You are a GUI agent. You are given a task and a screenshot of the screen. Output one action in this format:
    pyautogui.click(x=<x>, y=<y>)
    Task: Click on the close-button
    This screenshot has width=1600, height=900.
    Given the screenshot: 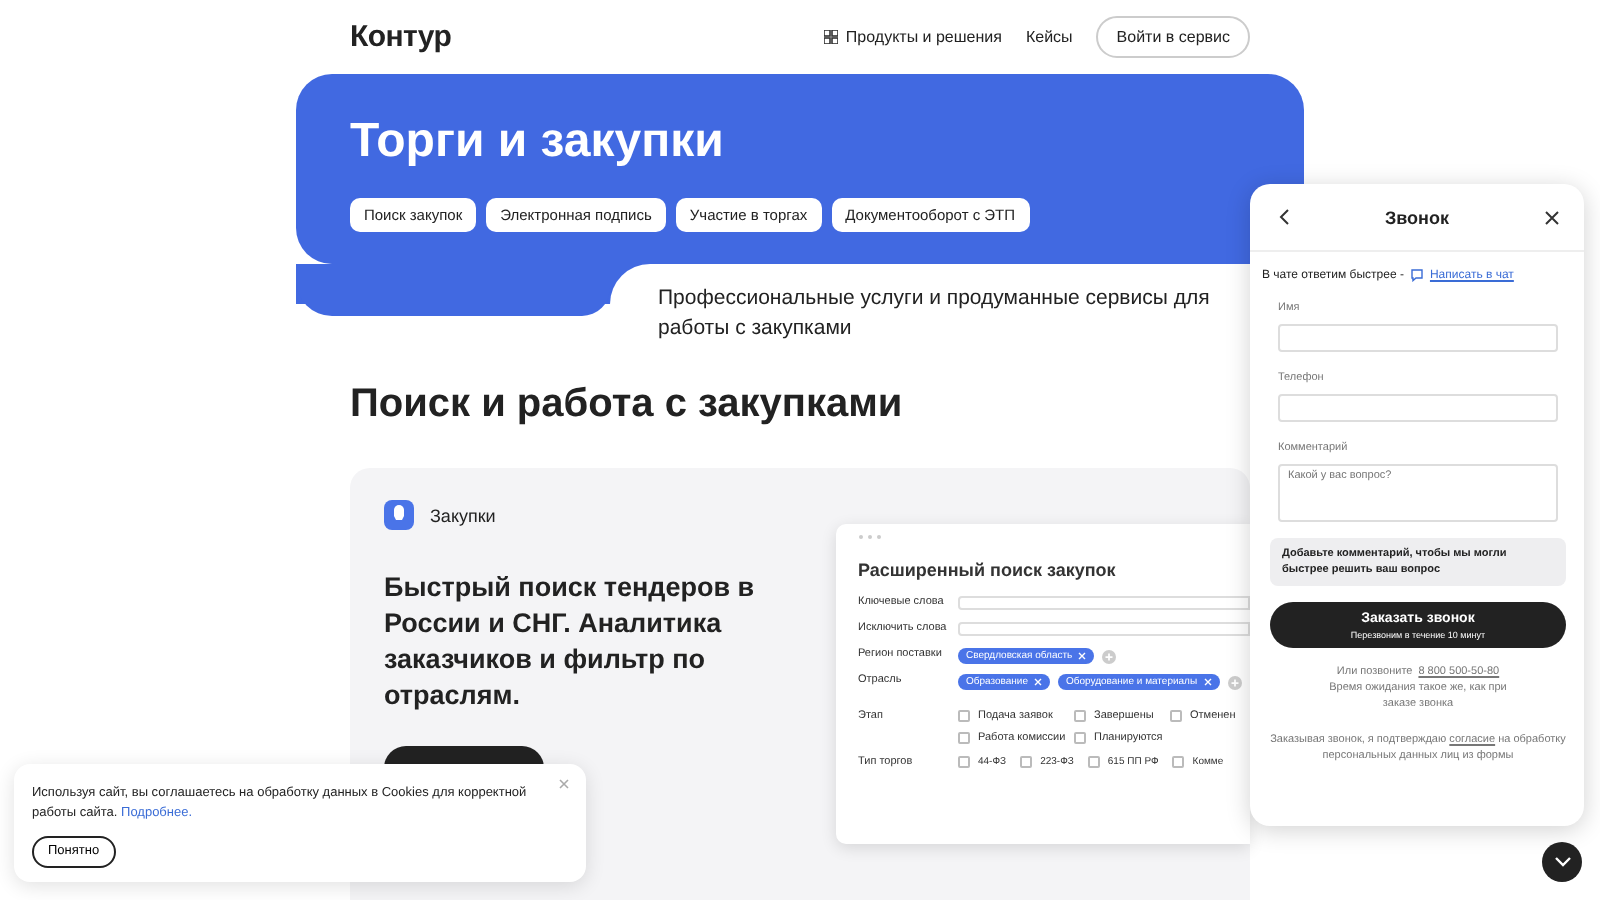 What is the action you would take?
    pyautogui.click(x=1552, y=217)
    